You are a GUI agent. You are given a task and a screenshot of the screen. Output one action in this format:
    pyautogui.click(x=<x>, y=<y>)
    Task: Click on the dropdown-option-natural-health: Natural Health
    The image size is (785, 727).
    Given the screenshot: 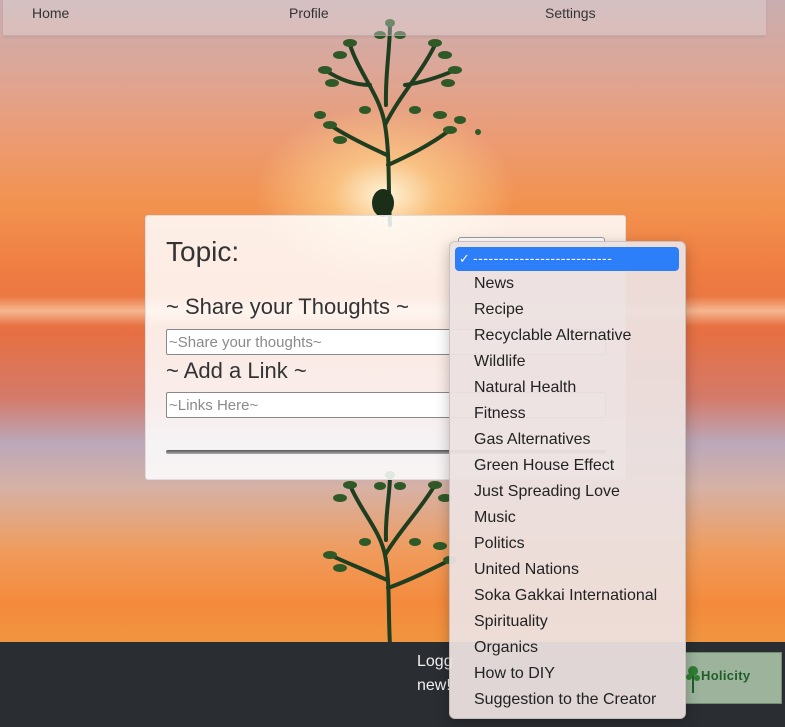 What is the action you would take?
    pyautogui.click(x=567, y=388)
    